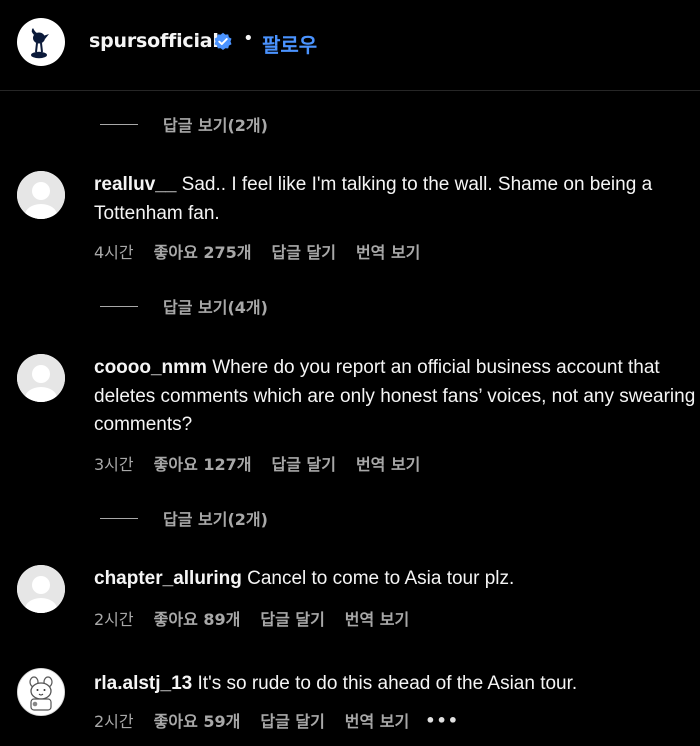 The height and width of the screenshot is (746, 700). I want to click on comment-actions: 4시간 좋아요 275개 답글 달기 번역 보기, so click(265, 251).